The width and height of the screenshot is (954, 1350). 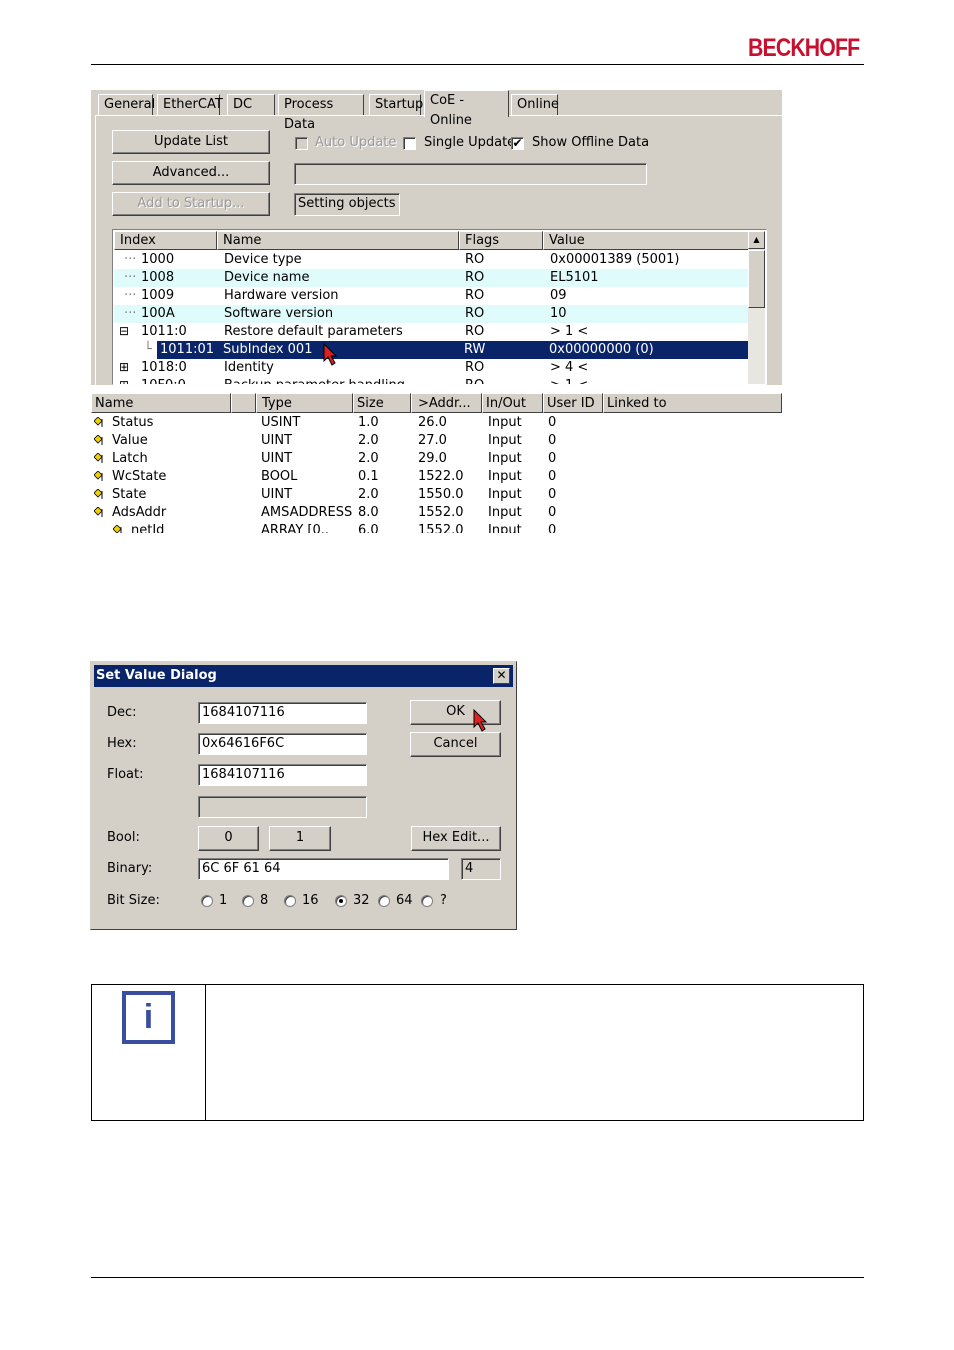 I want to click on column-index: Index, so click(x=165, y=240).